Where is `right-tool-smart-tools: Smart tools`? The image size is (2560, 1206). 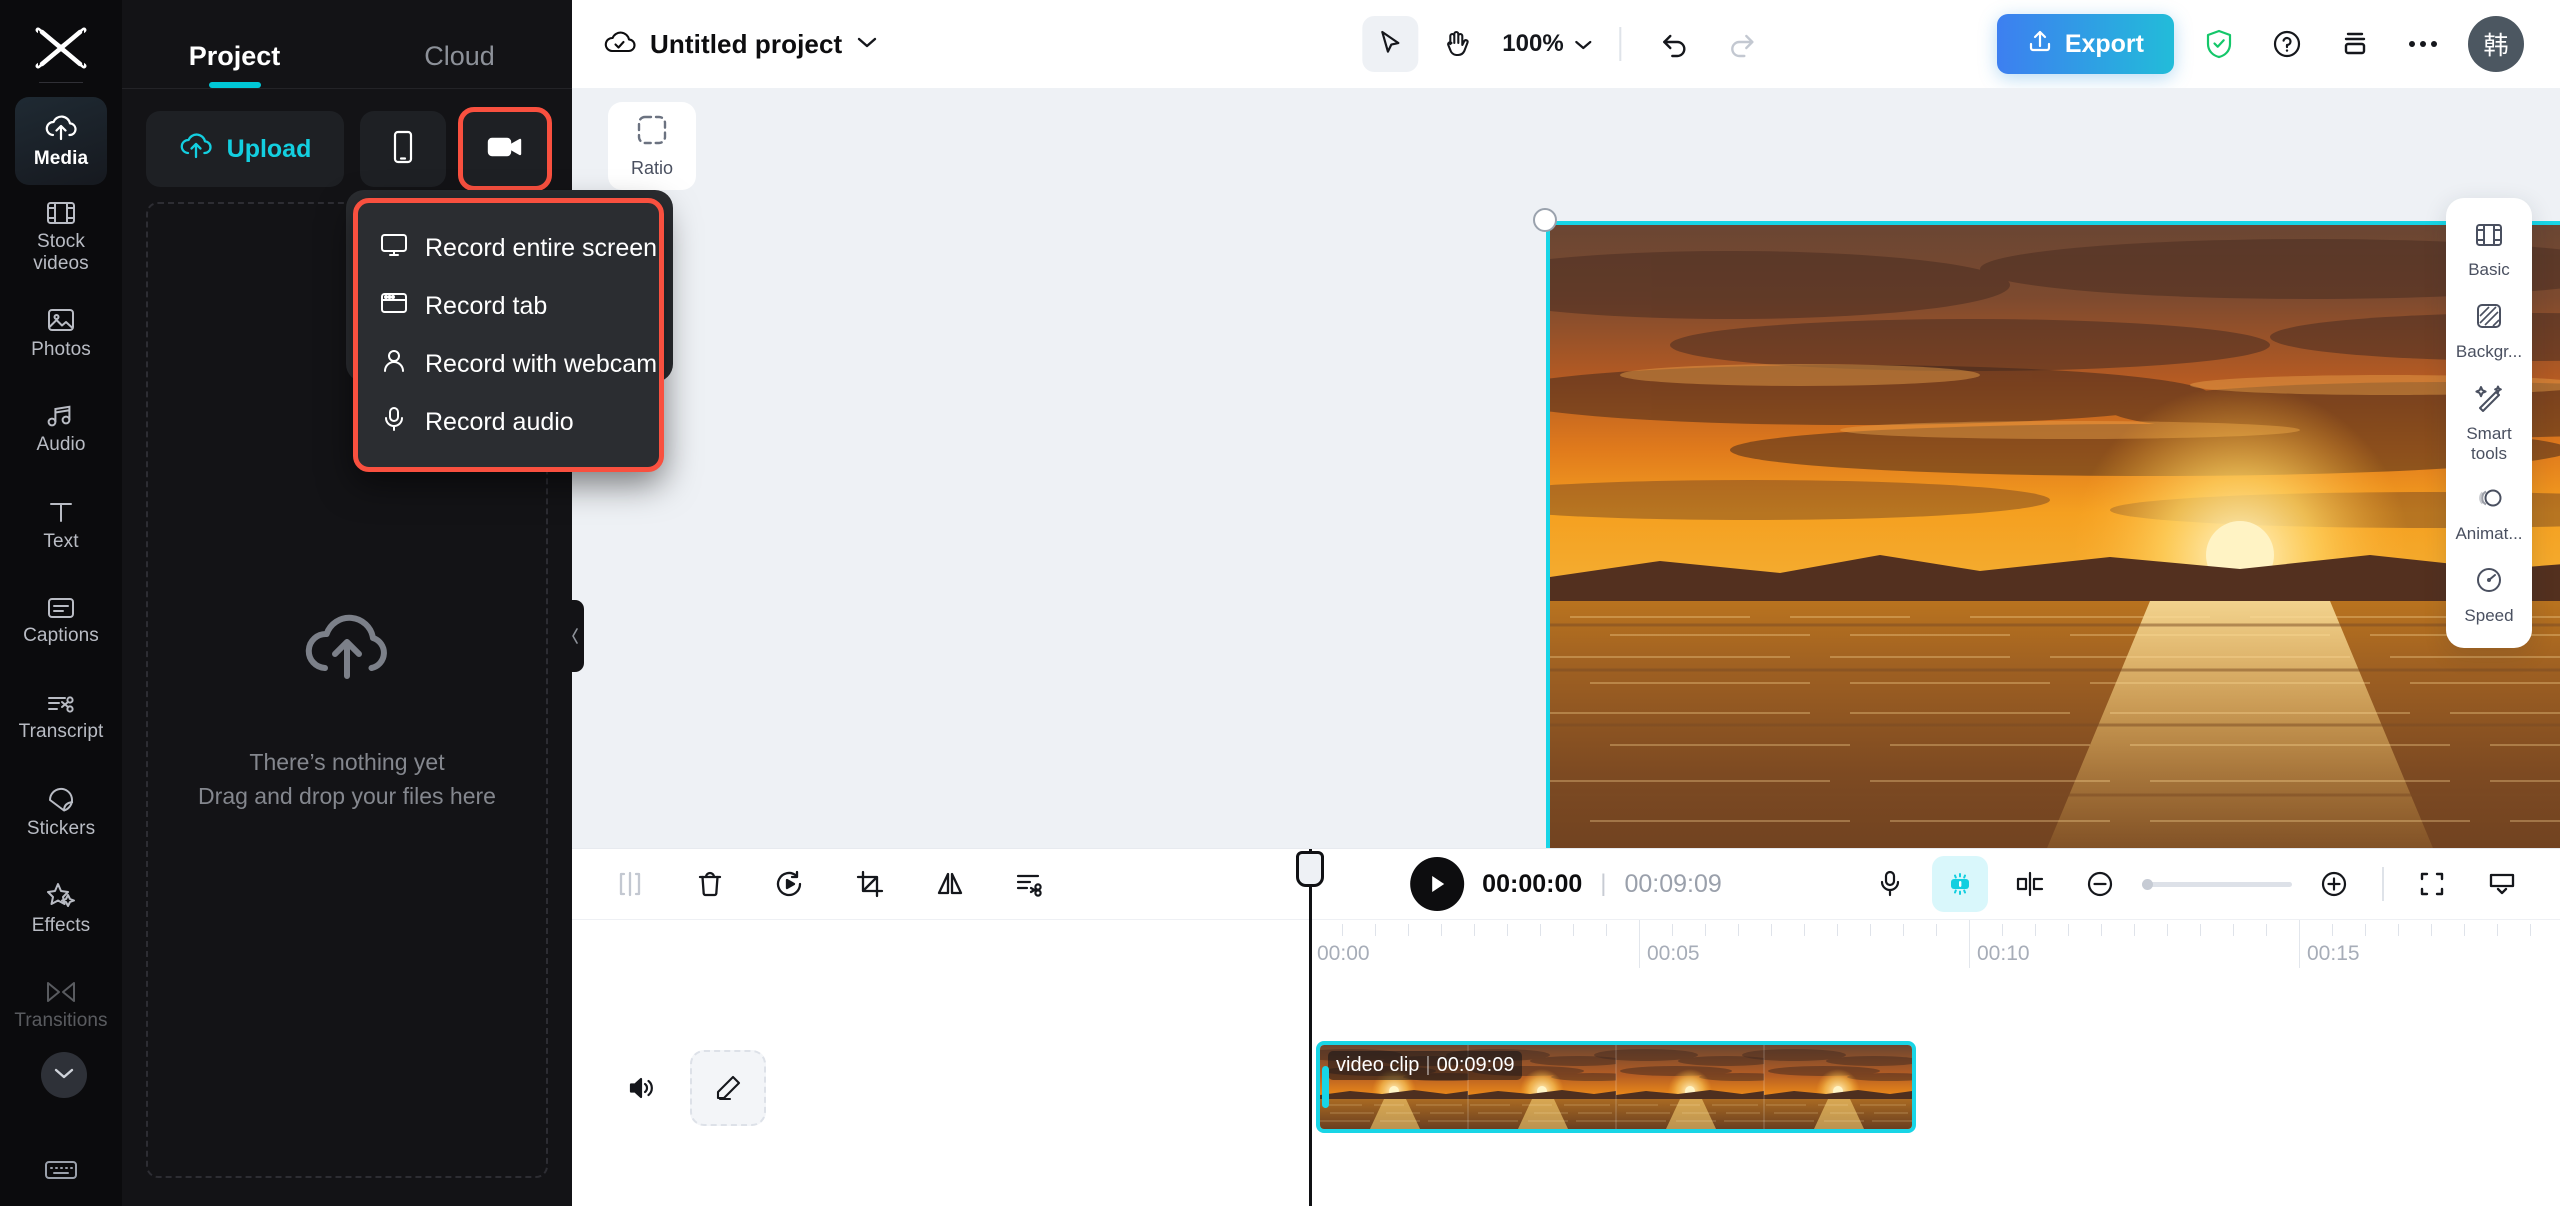
right-tool-smart-tools: Smart tools is located at coordinates (2489, 423).